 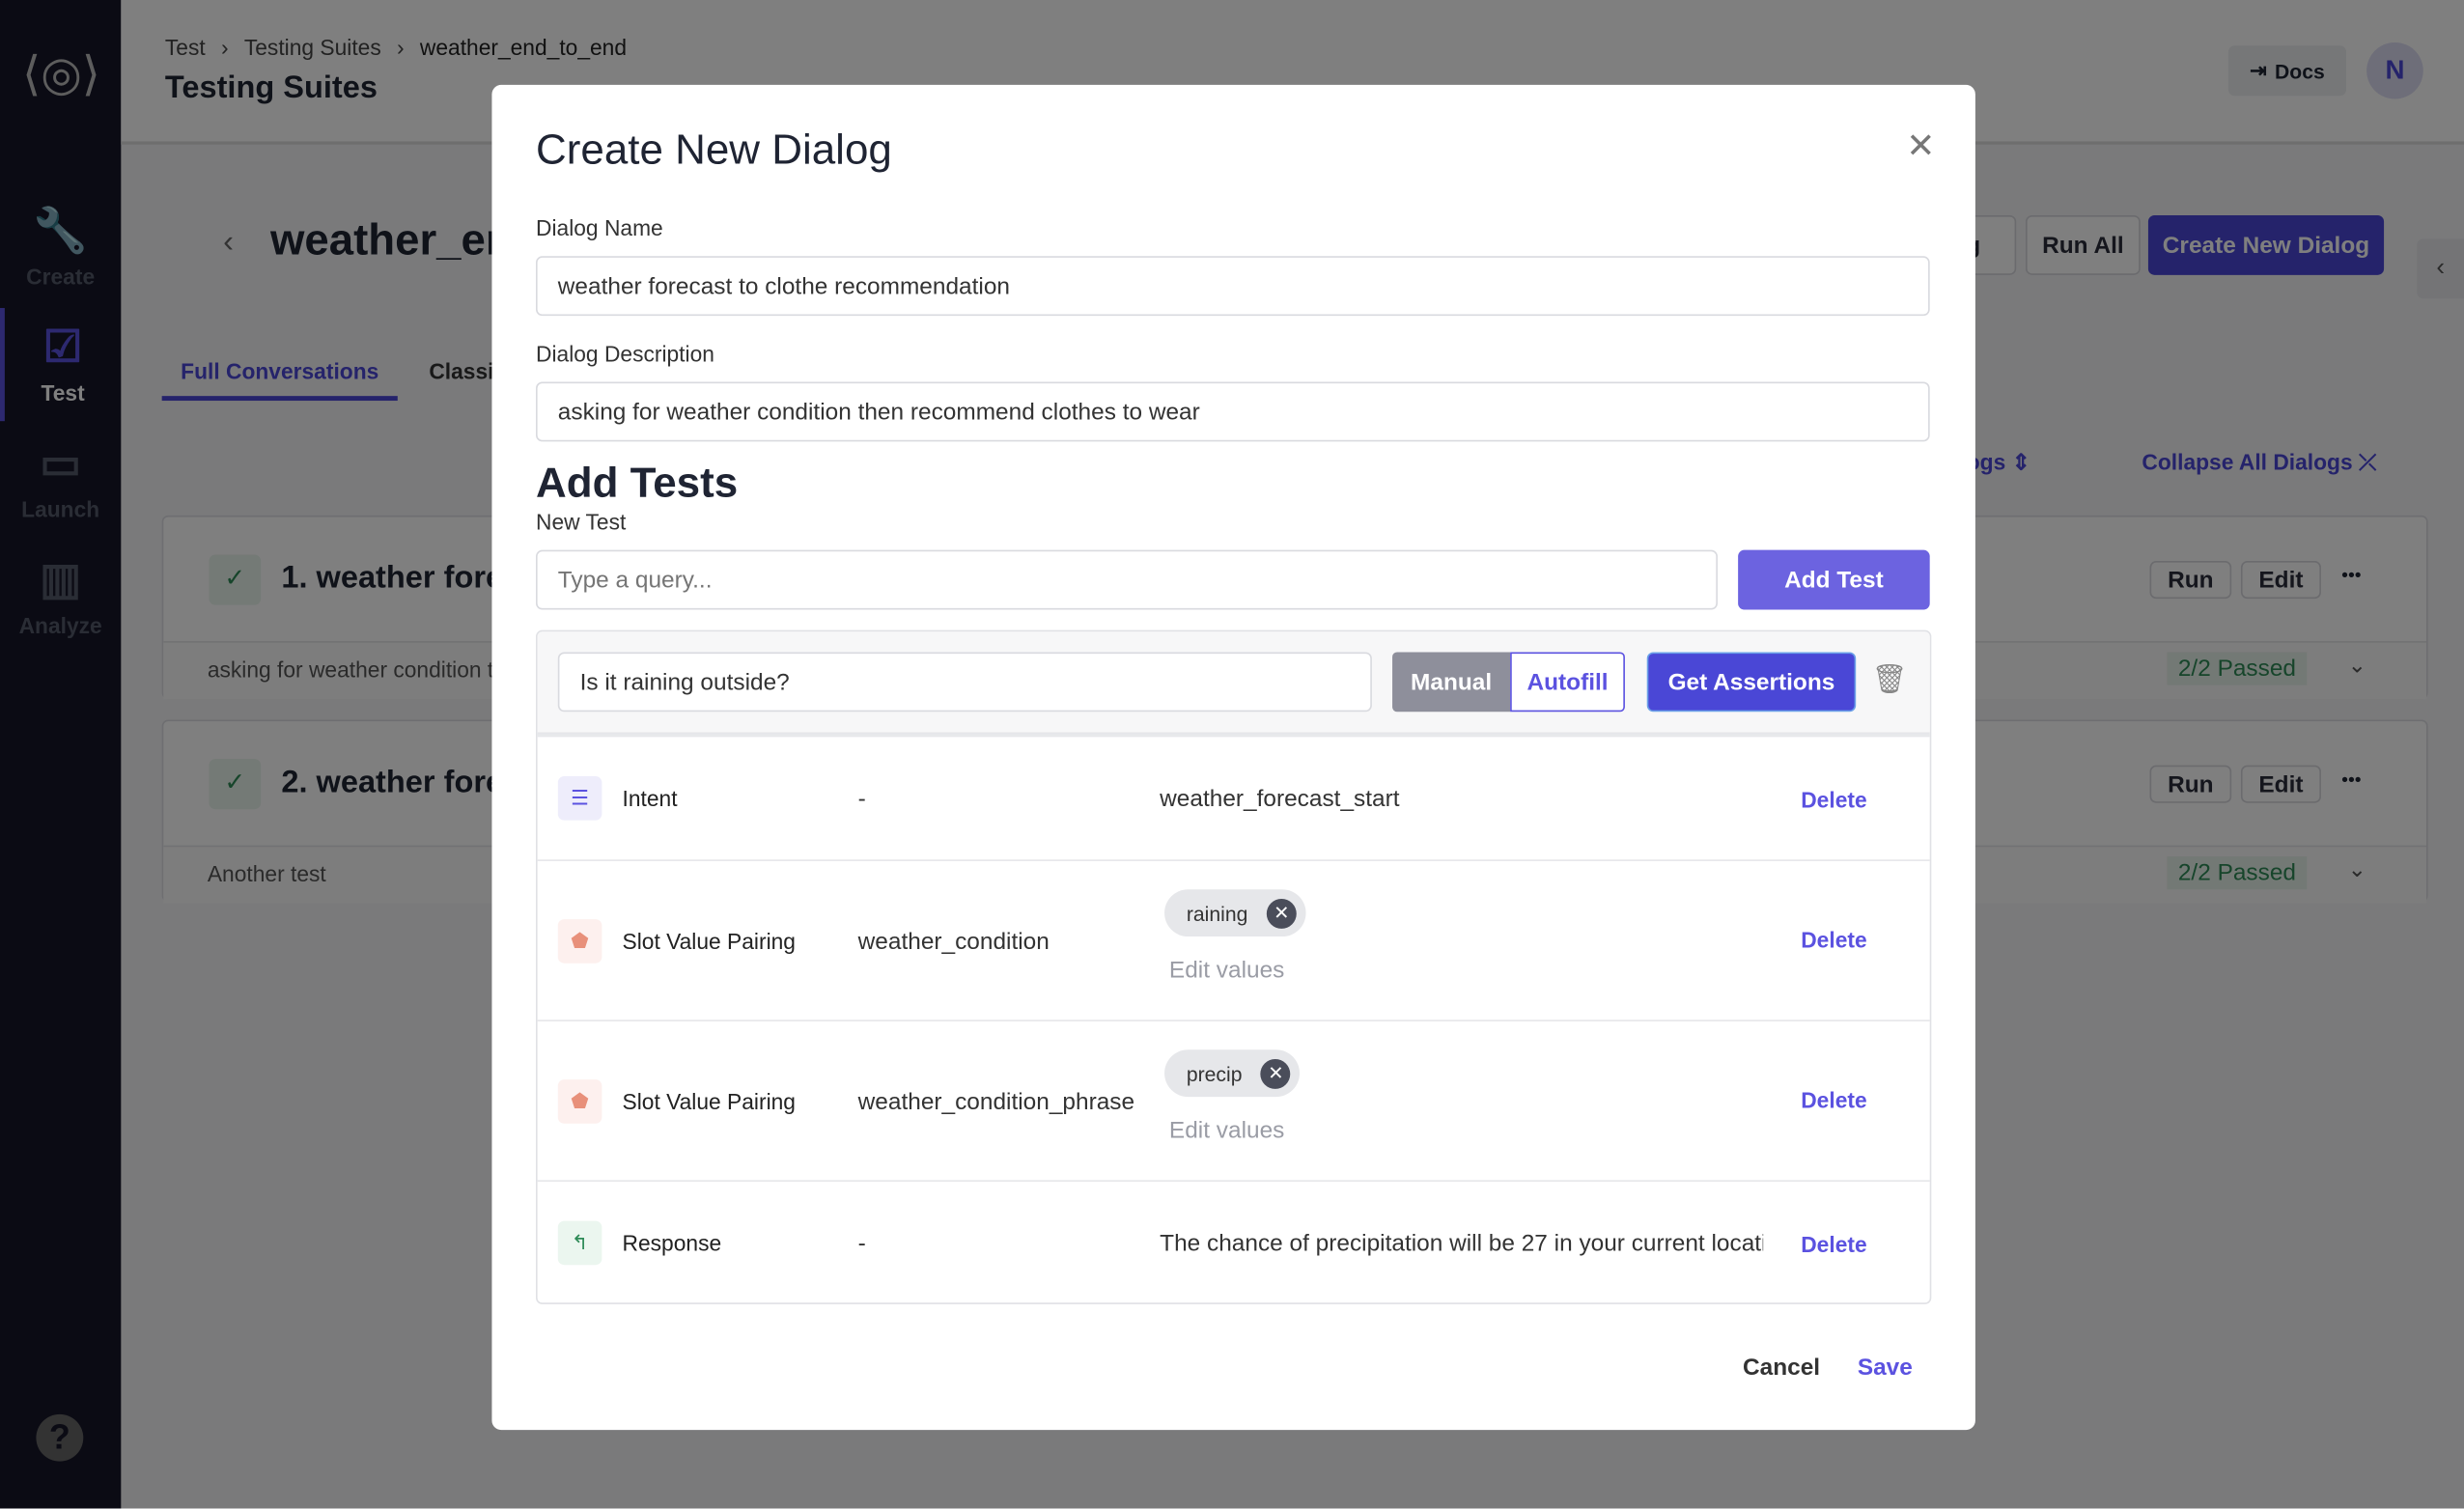 I want to click on assertion-type: Response, so click(x=672, y=1243).